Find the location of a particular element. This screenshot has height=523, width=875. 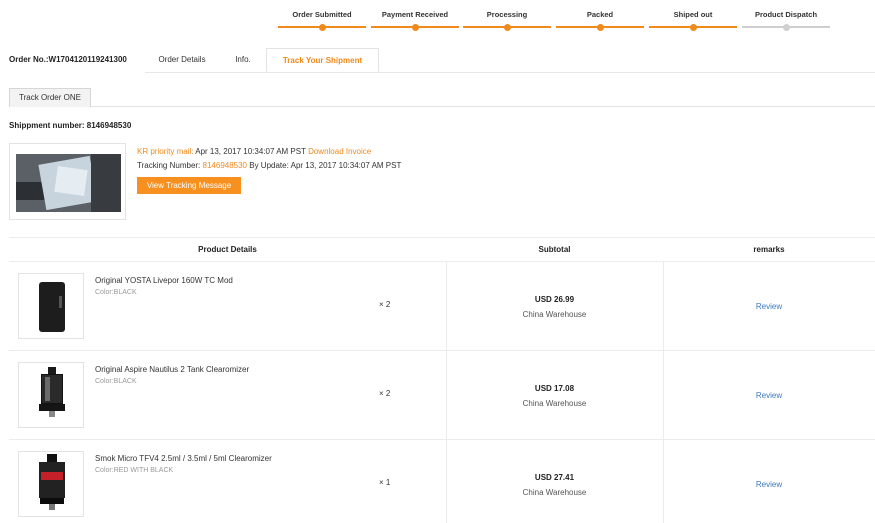

tab-info: Info. is located at coordinates (243, 60).